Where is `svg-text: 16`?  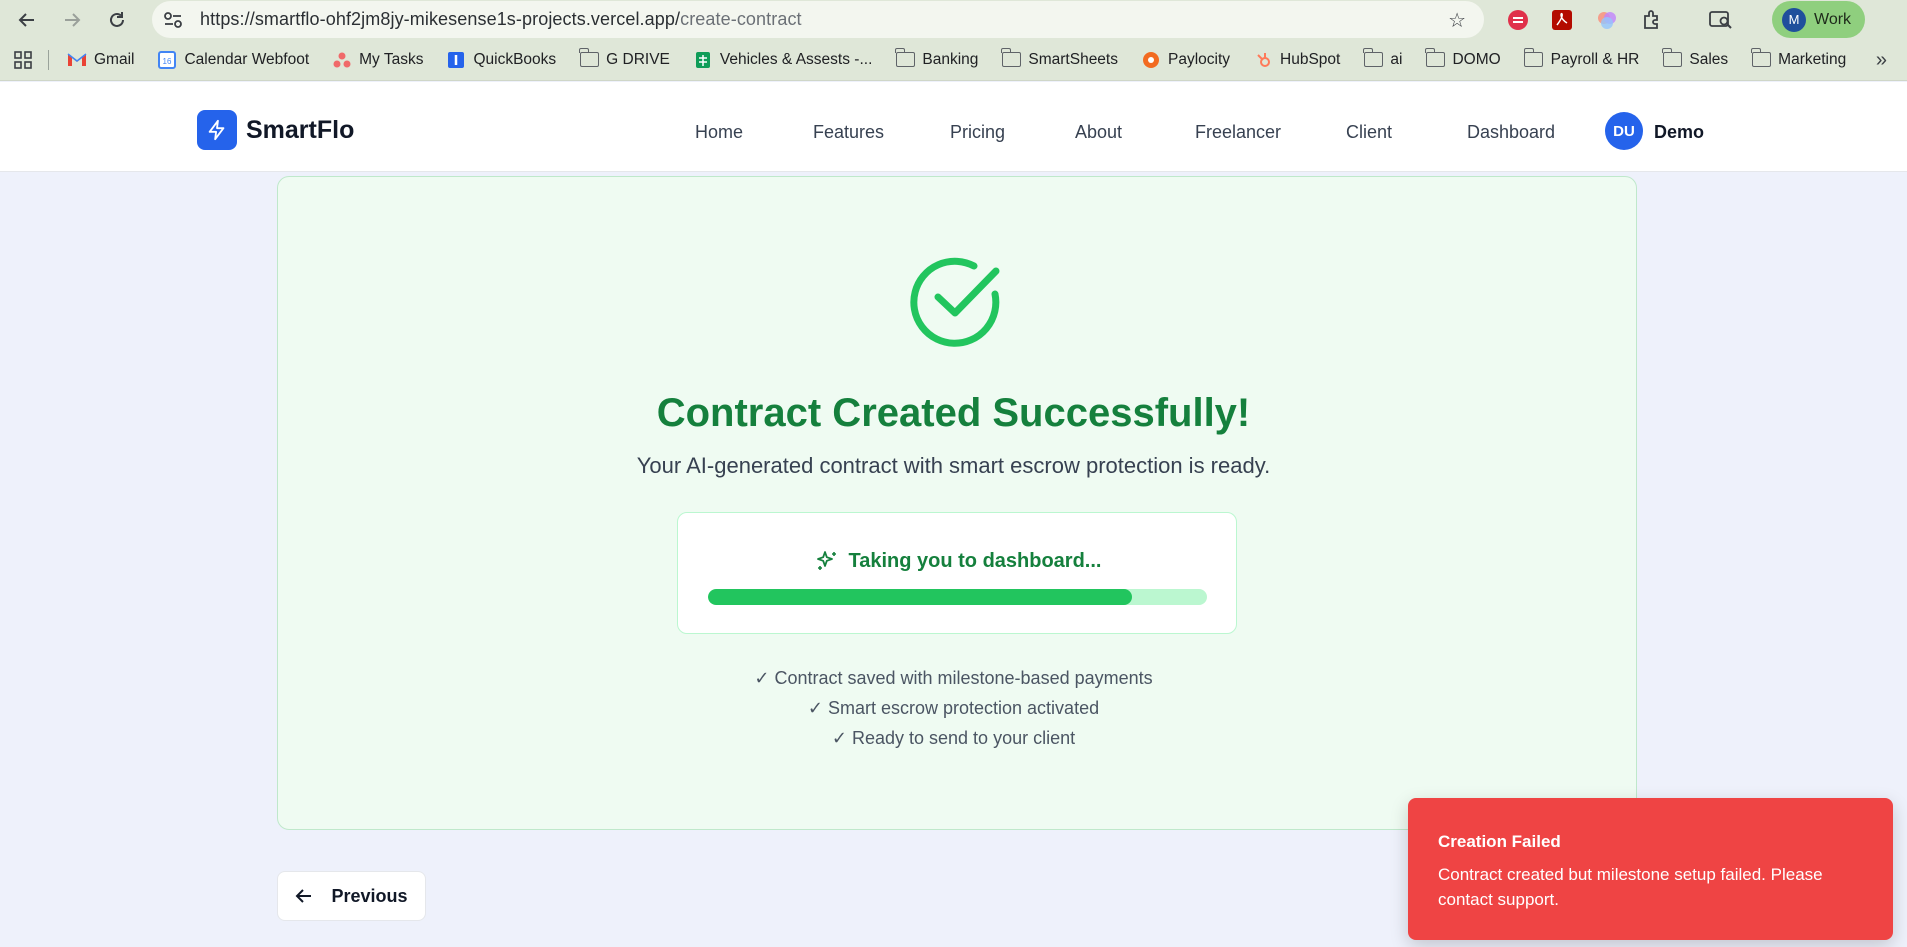
svg-text: 16 is located at coordinates (167, 61).